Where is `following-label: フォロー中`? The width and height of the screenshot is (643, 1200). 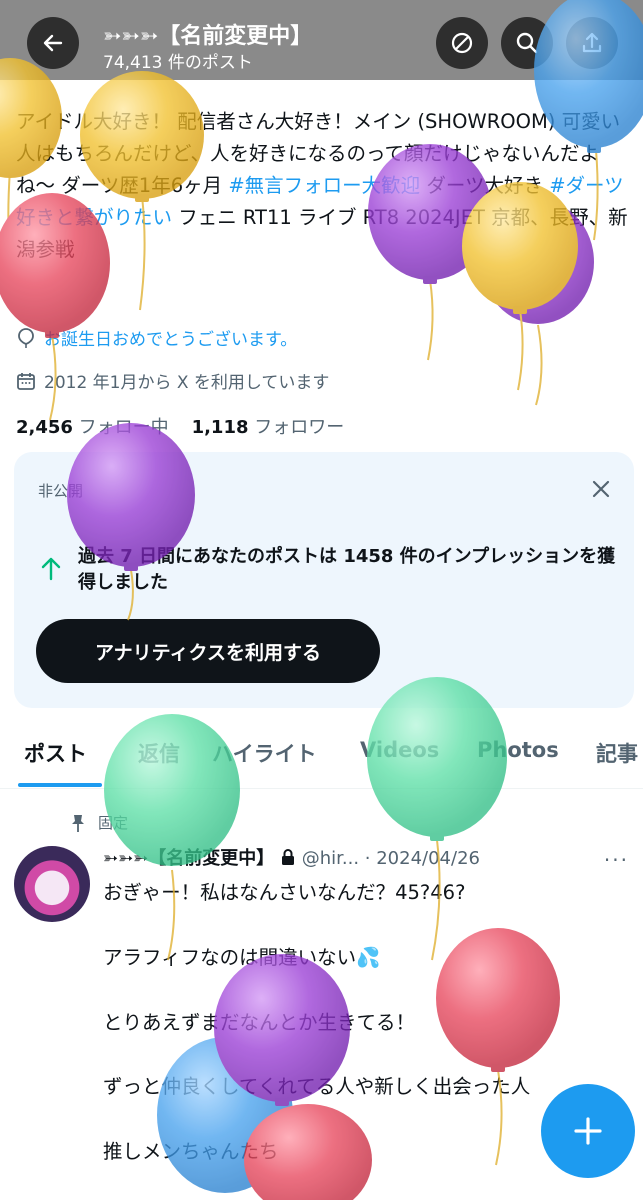
following-label: フォロー中 is located at coordinates (123, 427).